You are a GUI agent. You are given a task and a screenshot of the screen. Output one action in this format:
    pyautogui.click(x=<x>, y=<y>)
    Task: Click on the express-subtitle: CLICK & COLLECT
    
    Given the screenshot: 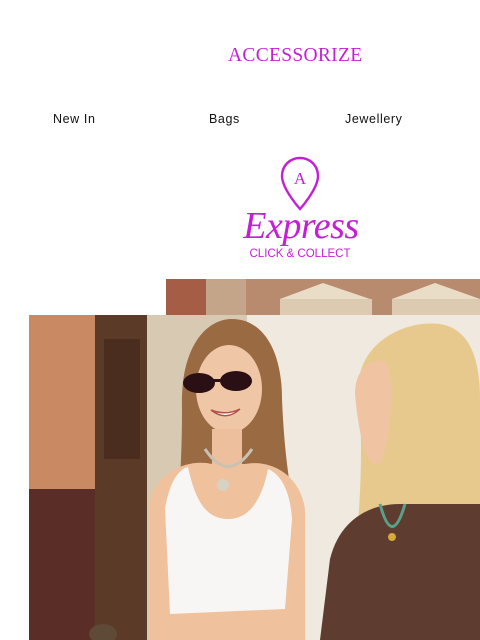 What is the action you would take?
    pyautogui.click(x=300, y=254)
    